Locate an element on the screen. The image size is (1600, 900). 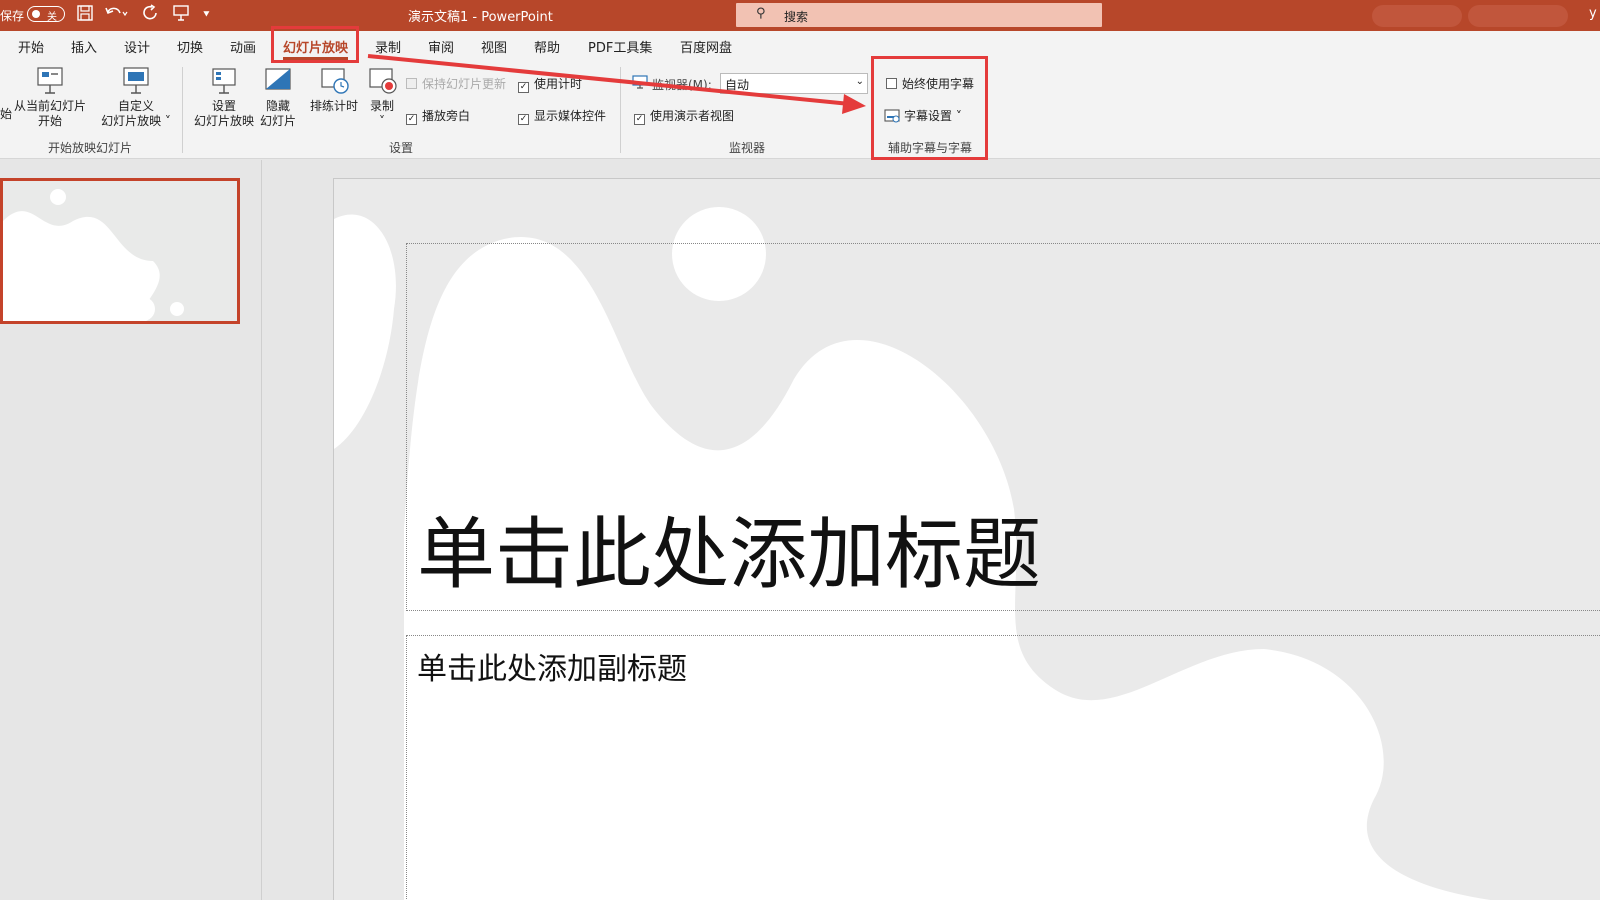
thumbnail-blob-shape is located at coordinates (121, 252).